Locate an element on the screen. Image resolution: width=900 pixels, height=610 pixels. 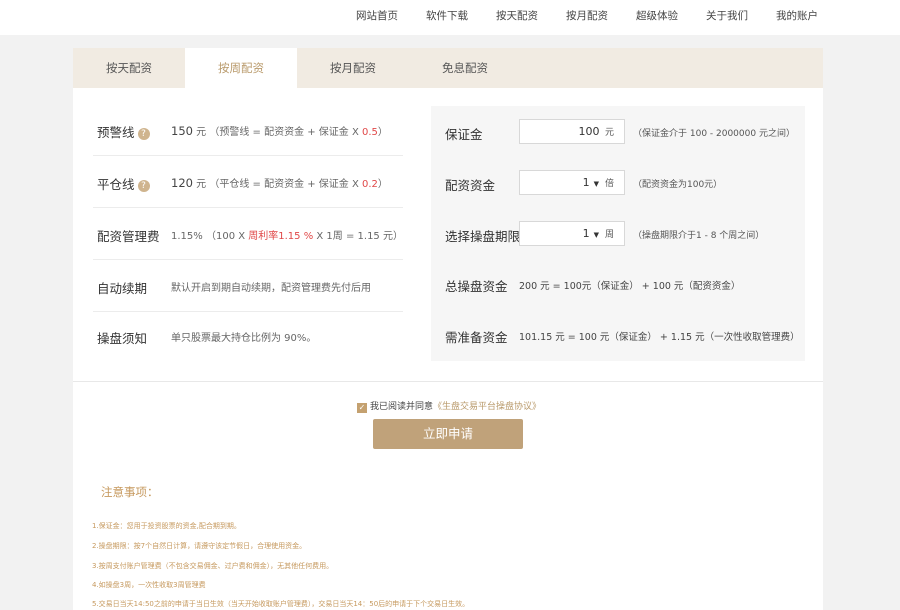
note-item: 3.按周支付账户管理费（不包含交易佣金、过户费和佣金），无其他任何费用。 is located at coordinates (213, 566).